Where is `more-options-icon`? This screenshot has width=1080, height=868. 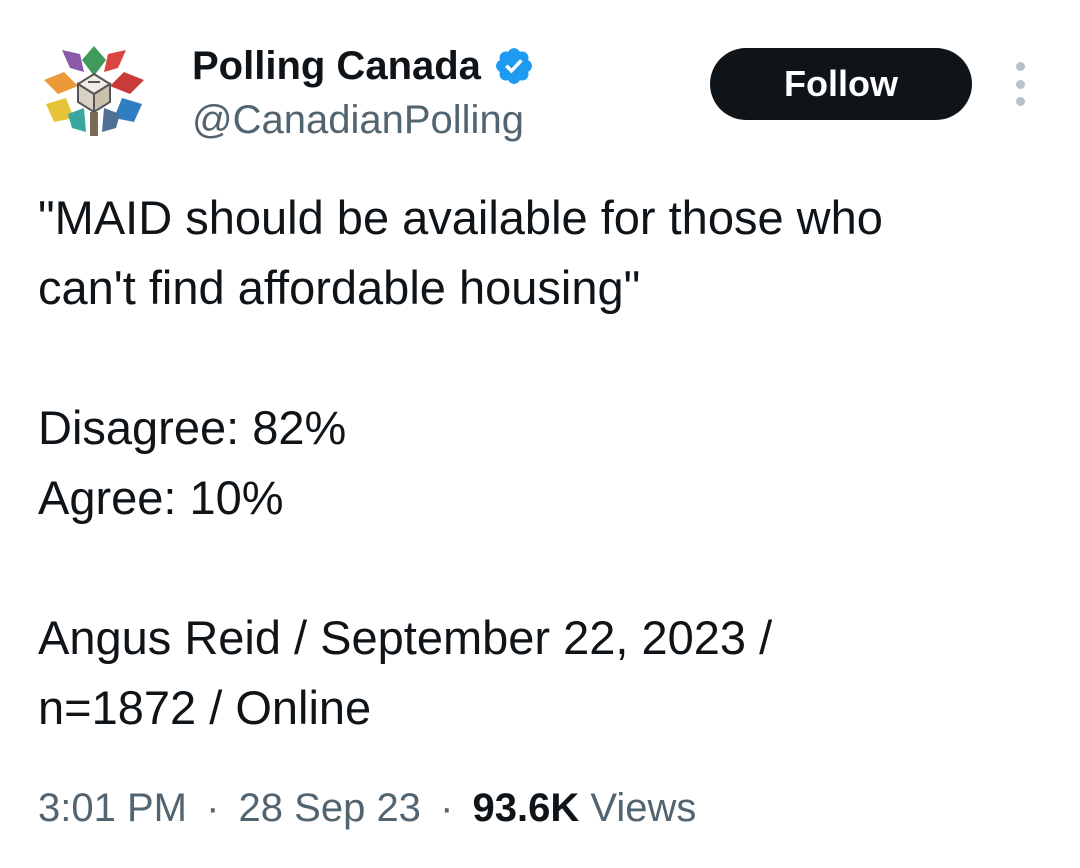
more-options-icon is located at coordinates (1020, 84).